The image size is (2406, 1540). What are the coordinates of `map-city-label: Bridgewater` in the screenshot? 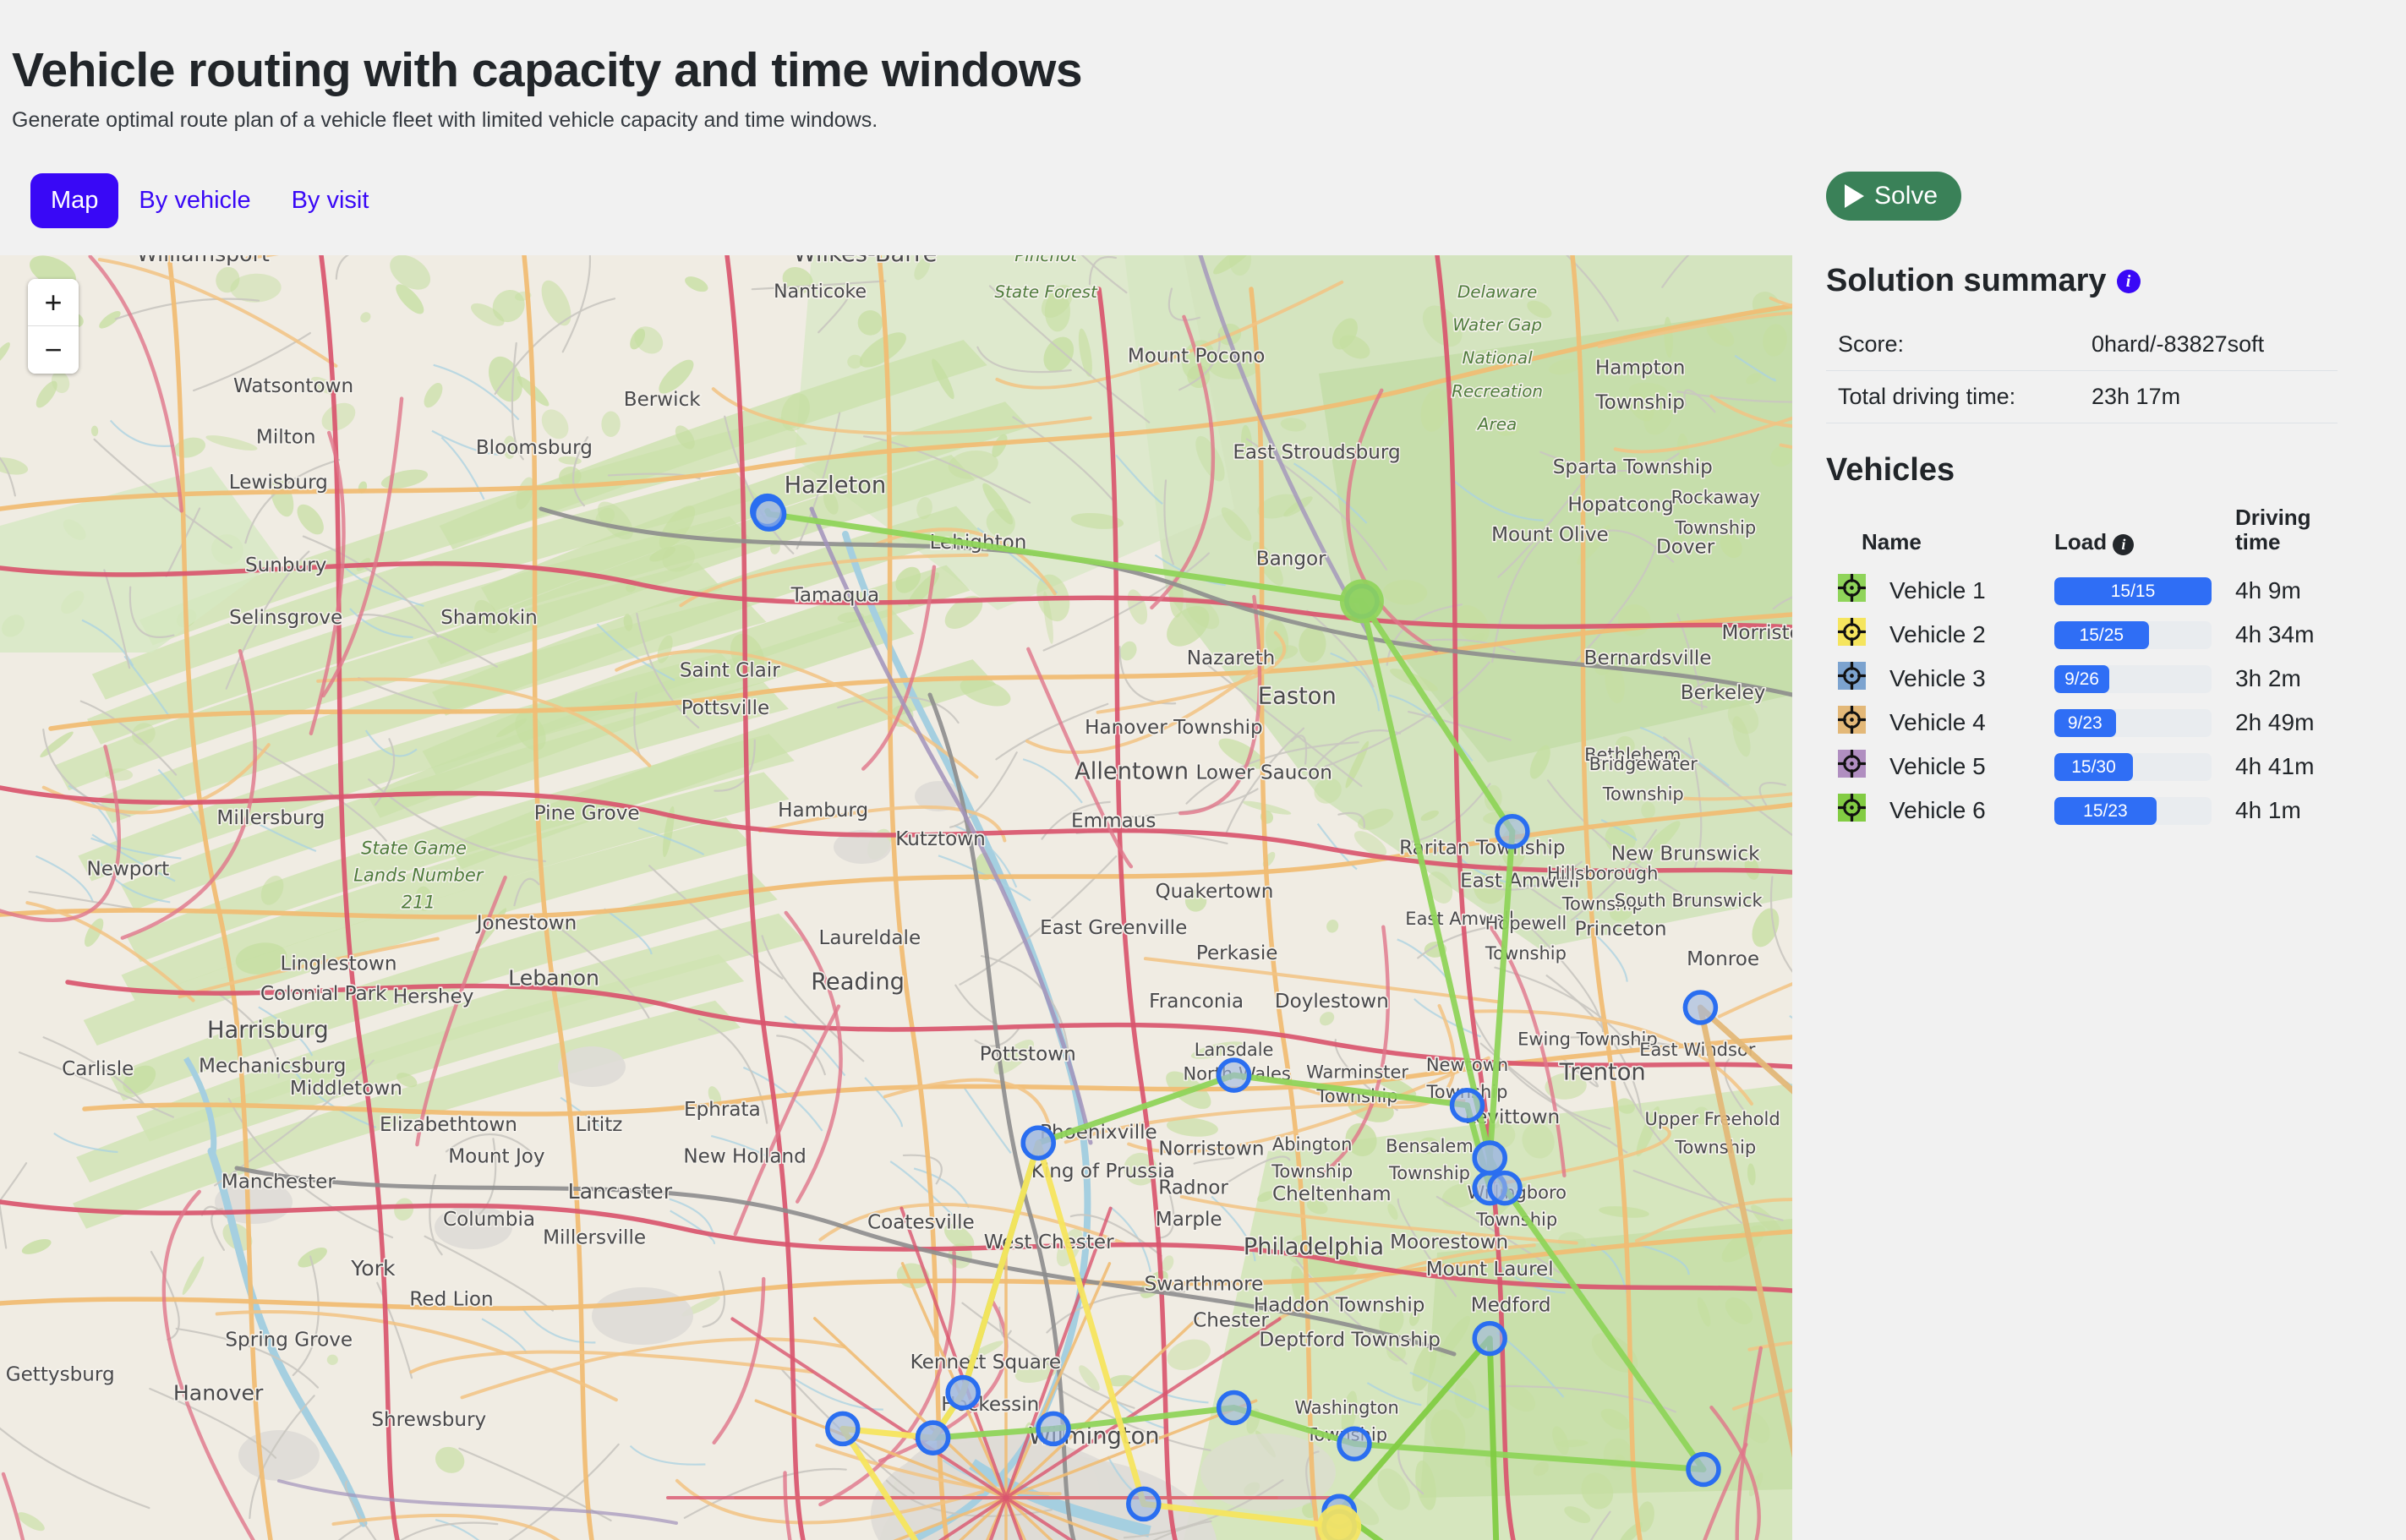 It's located at (1643, 764).